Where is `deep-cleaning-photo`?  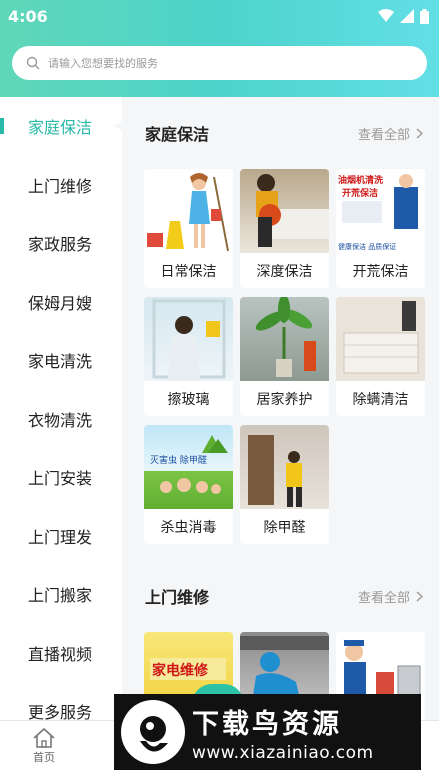 deep-cleaning-photo is located at coordinates (284, 211).